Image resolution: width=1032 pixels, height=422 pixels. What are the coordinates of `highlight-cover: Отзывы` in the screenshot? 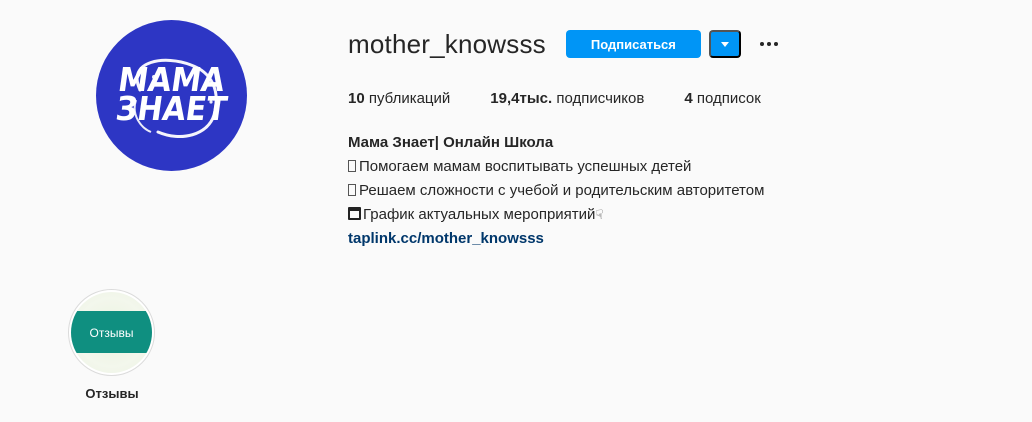 It's located at (111, 332).